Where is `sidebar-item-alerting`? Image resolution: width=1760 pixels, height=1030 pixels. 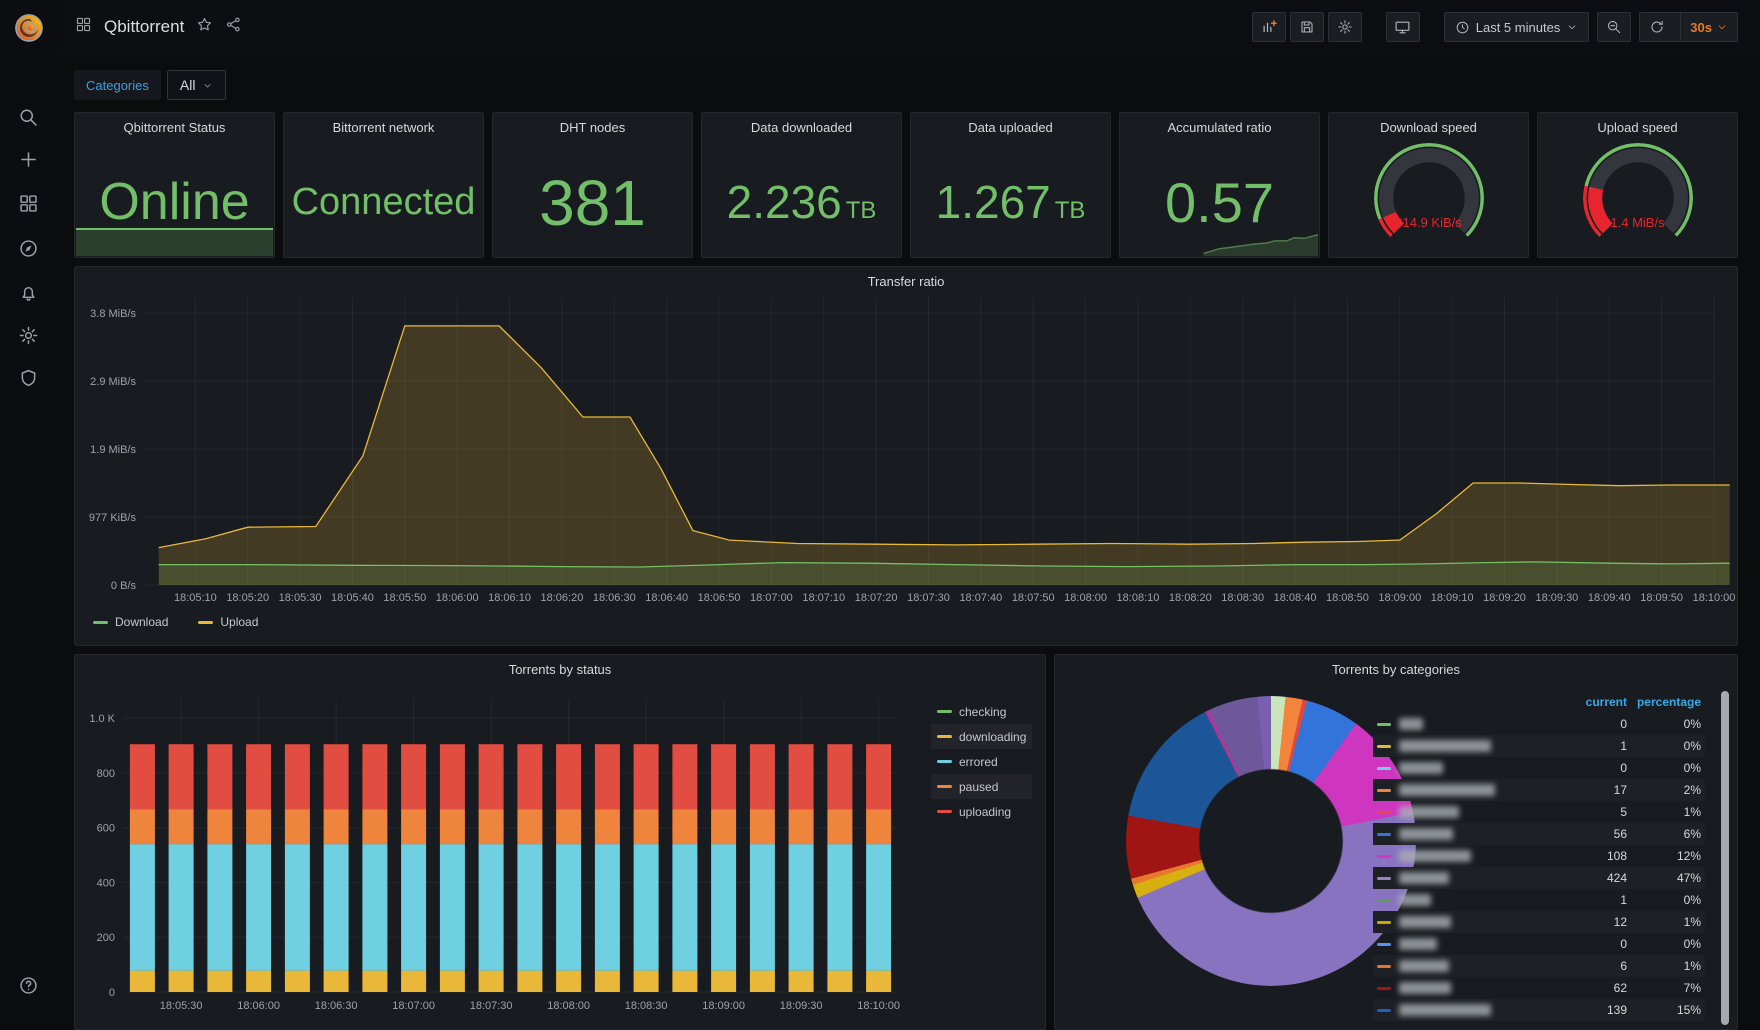
sidebar-item-alerting is located at coordinates (28, 292).